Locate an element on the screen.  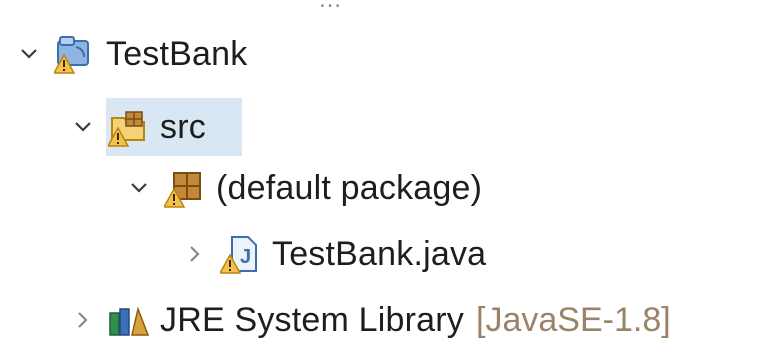
java-project-warning-icon is located at coordinates (75, 54).